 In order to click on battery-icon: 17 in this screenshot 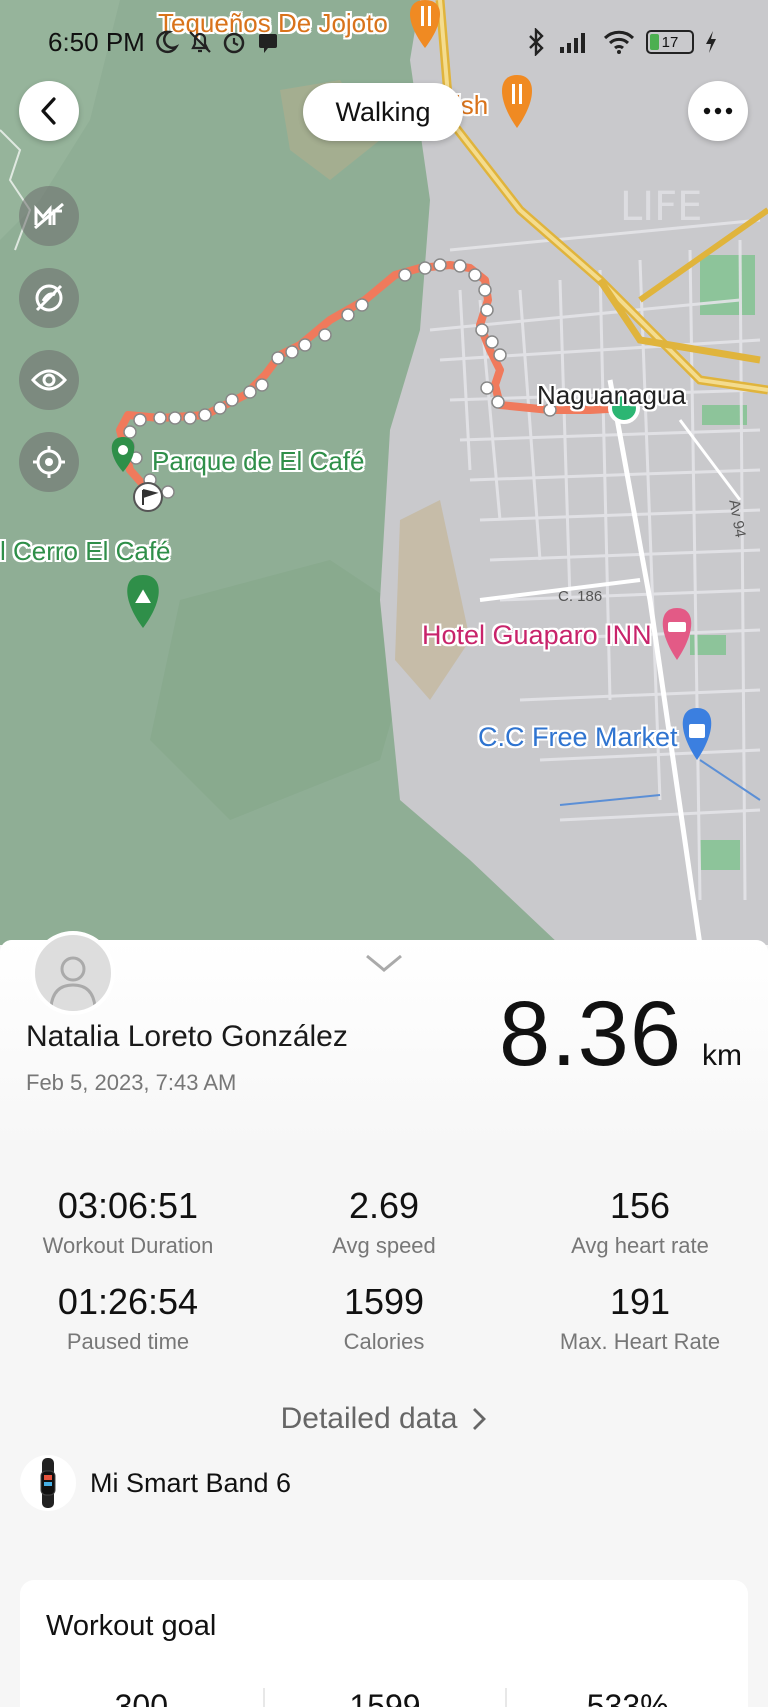, I will do `click(670, 42)`.